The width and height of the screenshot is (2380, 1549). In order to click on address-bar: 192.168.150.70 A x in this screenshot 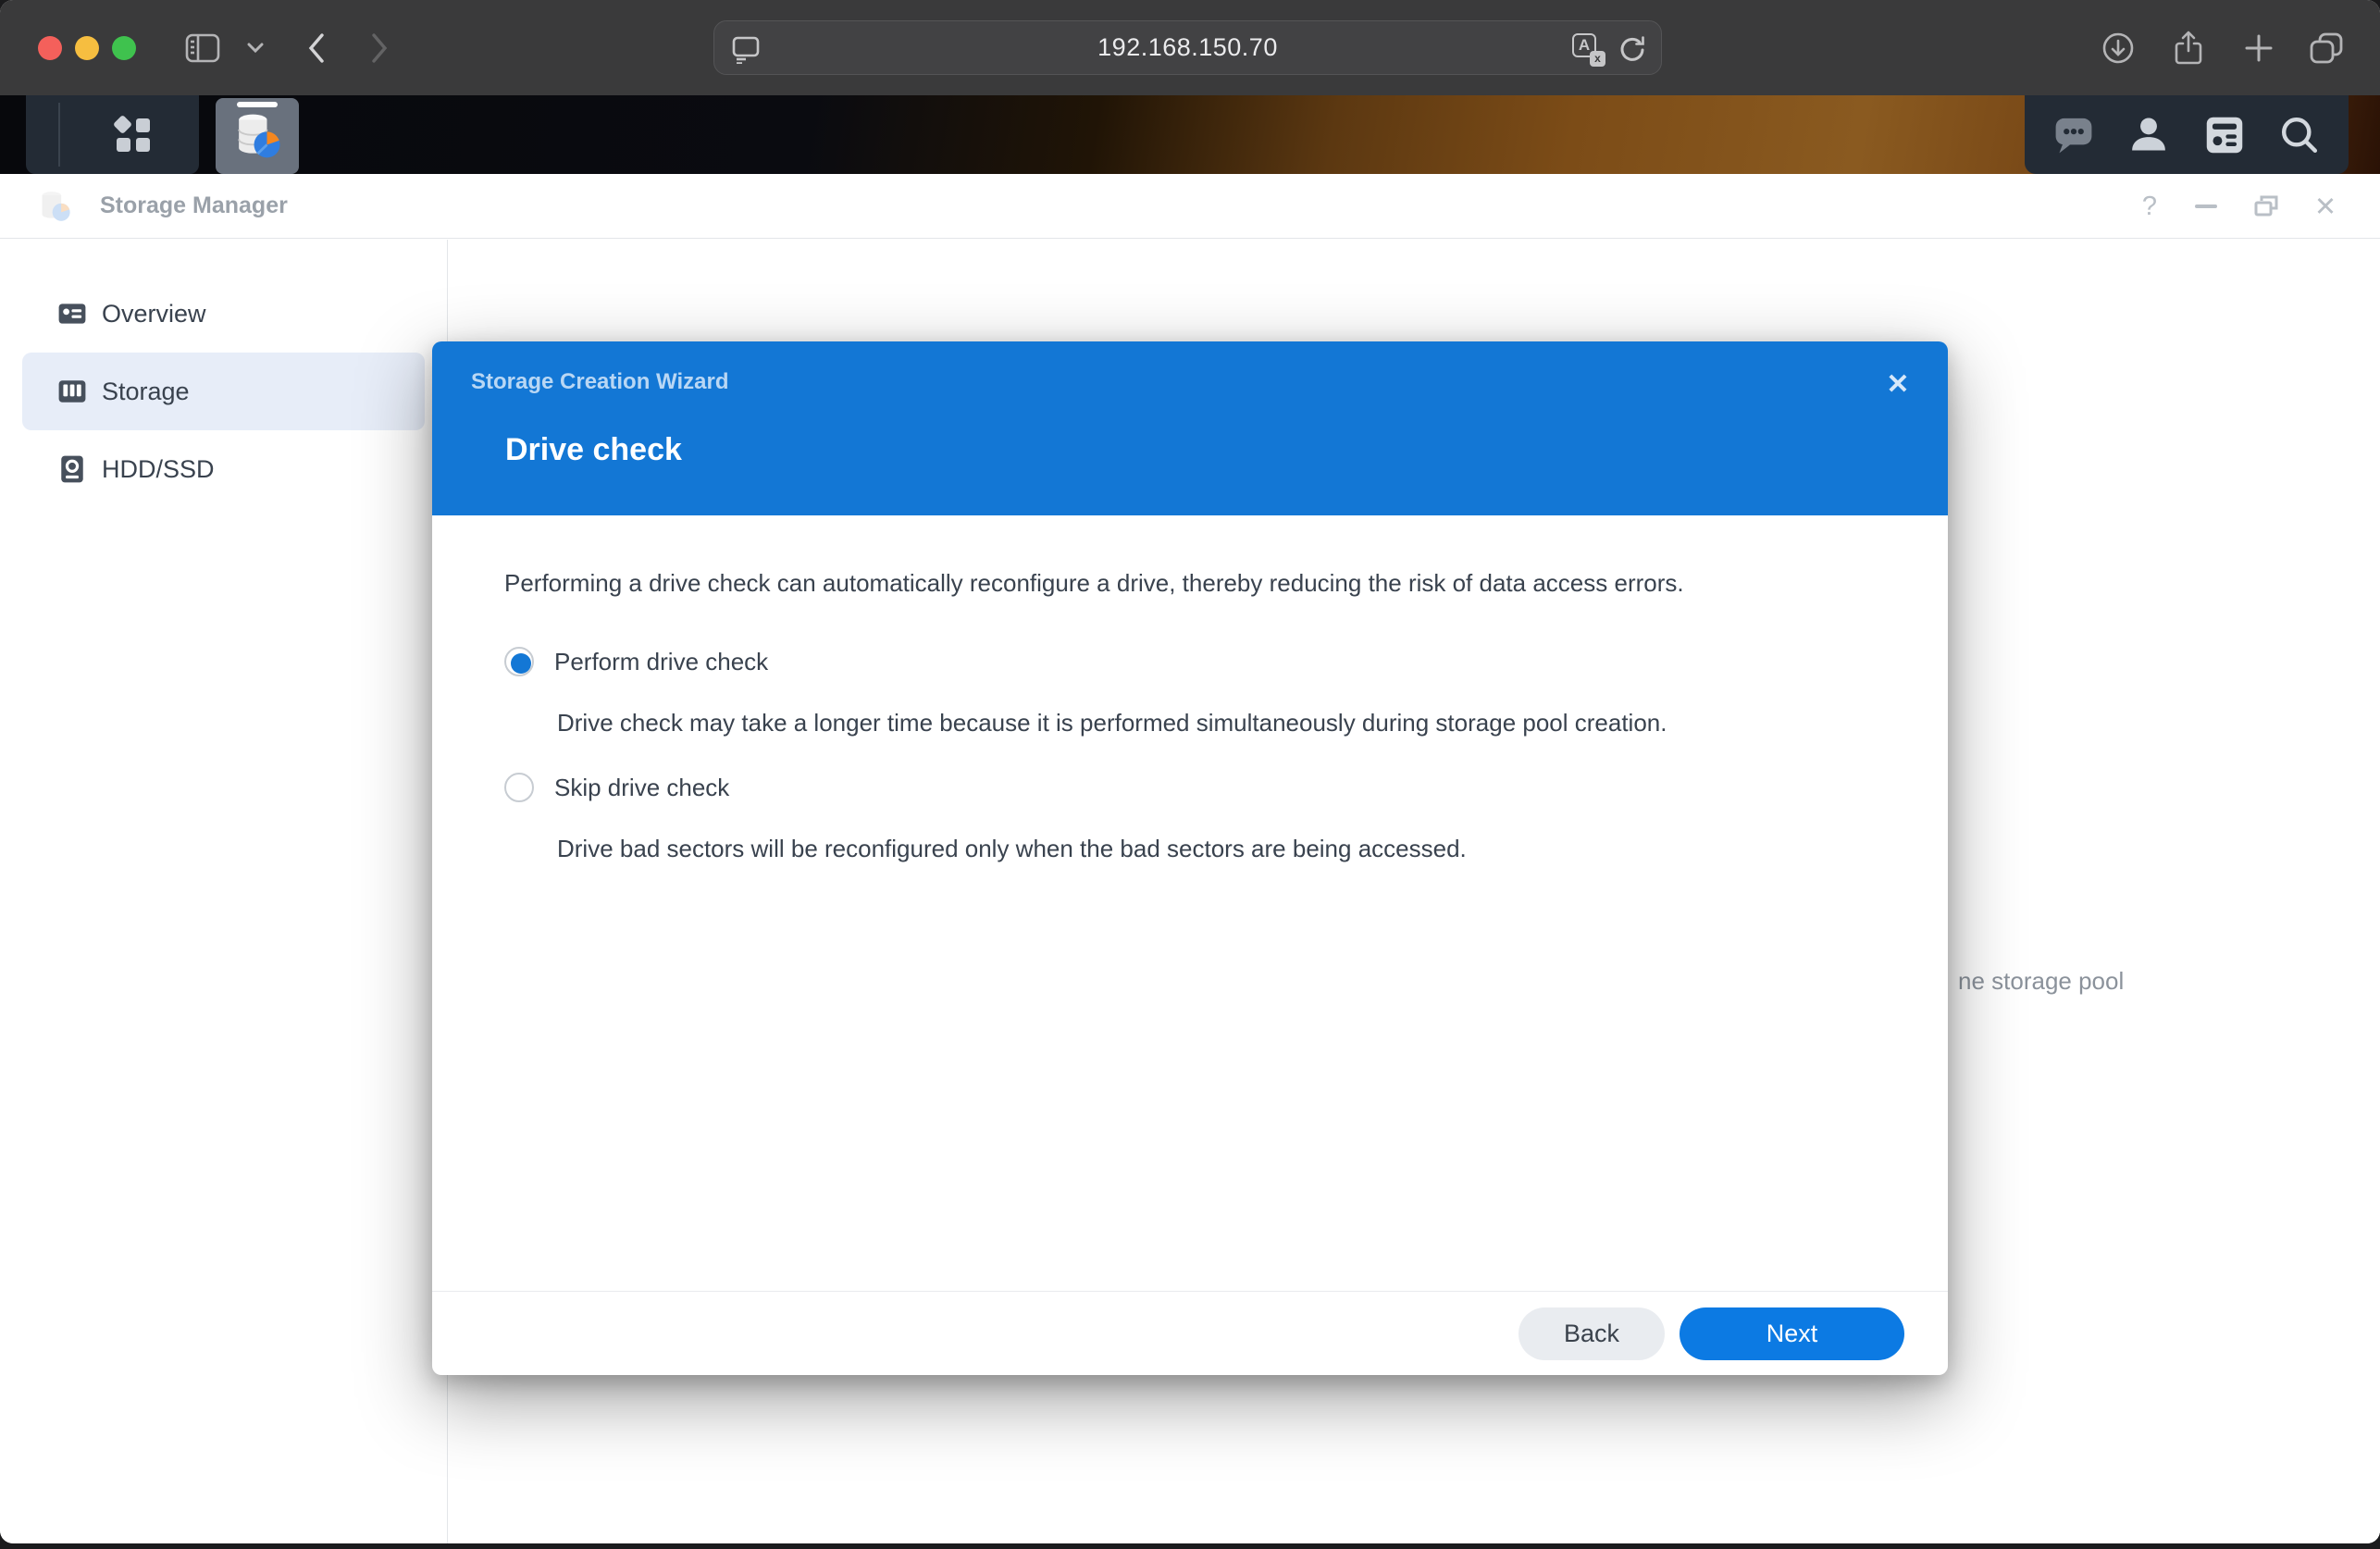, I will do `click(1187, 47)`.